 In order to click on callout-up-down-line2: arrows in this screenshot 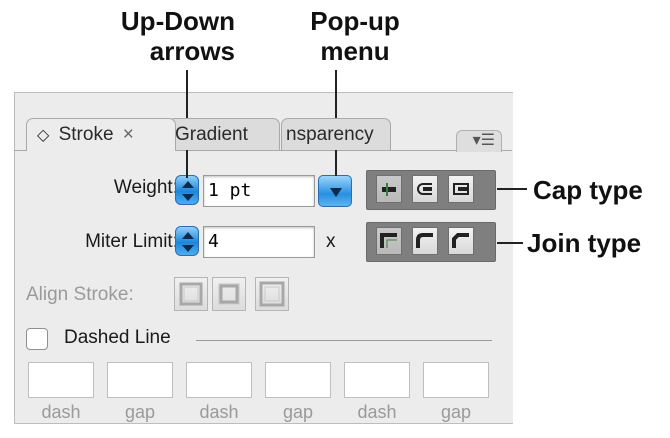, I will do `click(192, 51)`.